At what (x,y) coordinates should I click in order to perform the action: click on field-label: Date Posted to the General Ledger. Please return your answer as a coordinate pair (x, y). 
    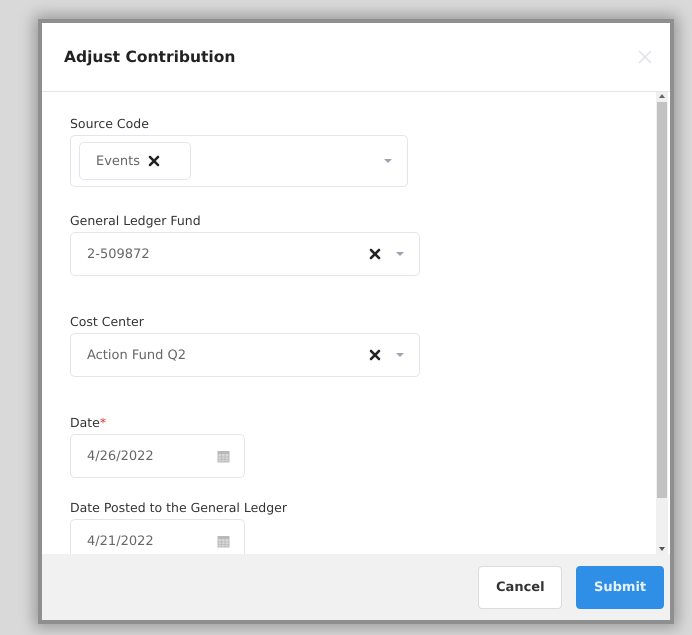
    Looking at the image, I should click on (179, 507).